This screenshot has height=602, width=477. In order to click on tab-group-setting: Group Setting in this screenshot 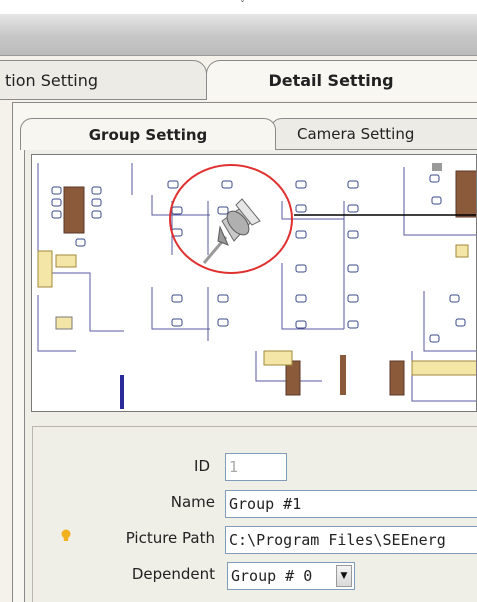, I will do `click(148, 134)`.